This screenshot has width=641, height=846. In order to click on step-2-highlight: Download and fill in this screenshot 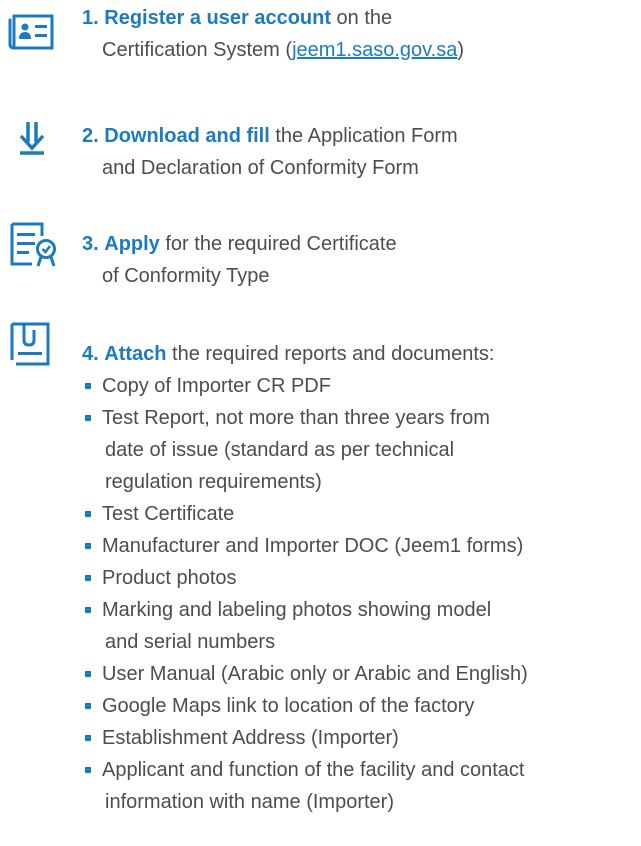, I will do `click(187, 136)`.